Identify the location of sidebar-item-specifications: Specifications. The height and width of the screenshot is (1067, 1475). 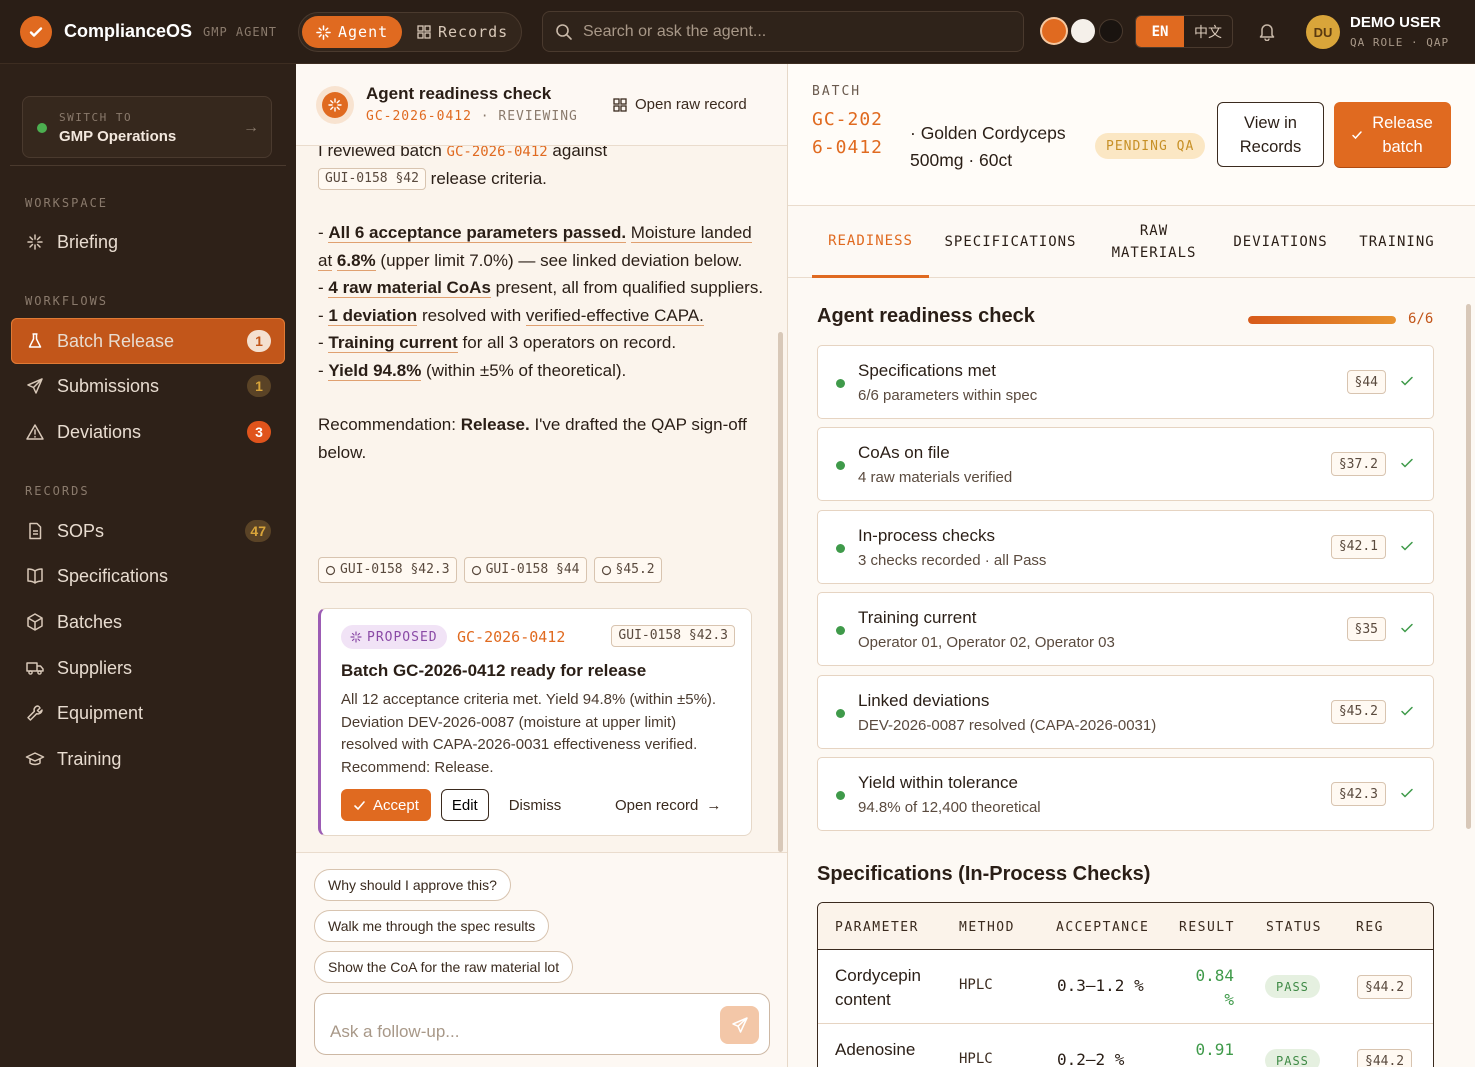
(148, 576).